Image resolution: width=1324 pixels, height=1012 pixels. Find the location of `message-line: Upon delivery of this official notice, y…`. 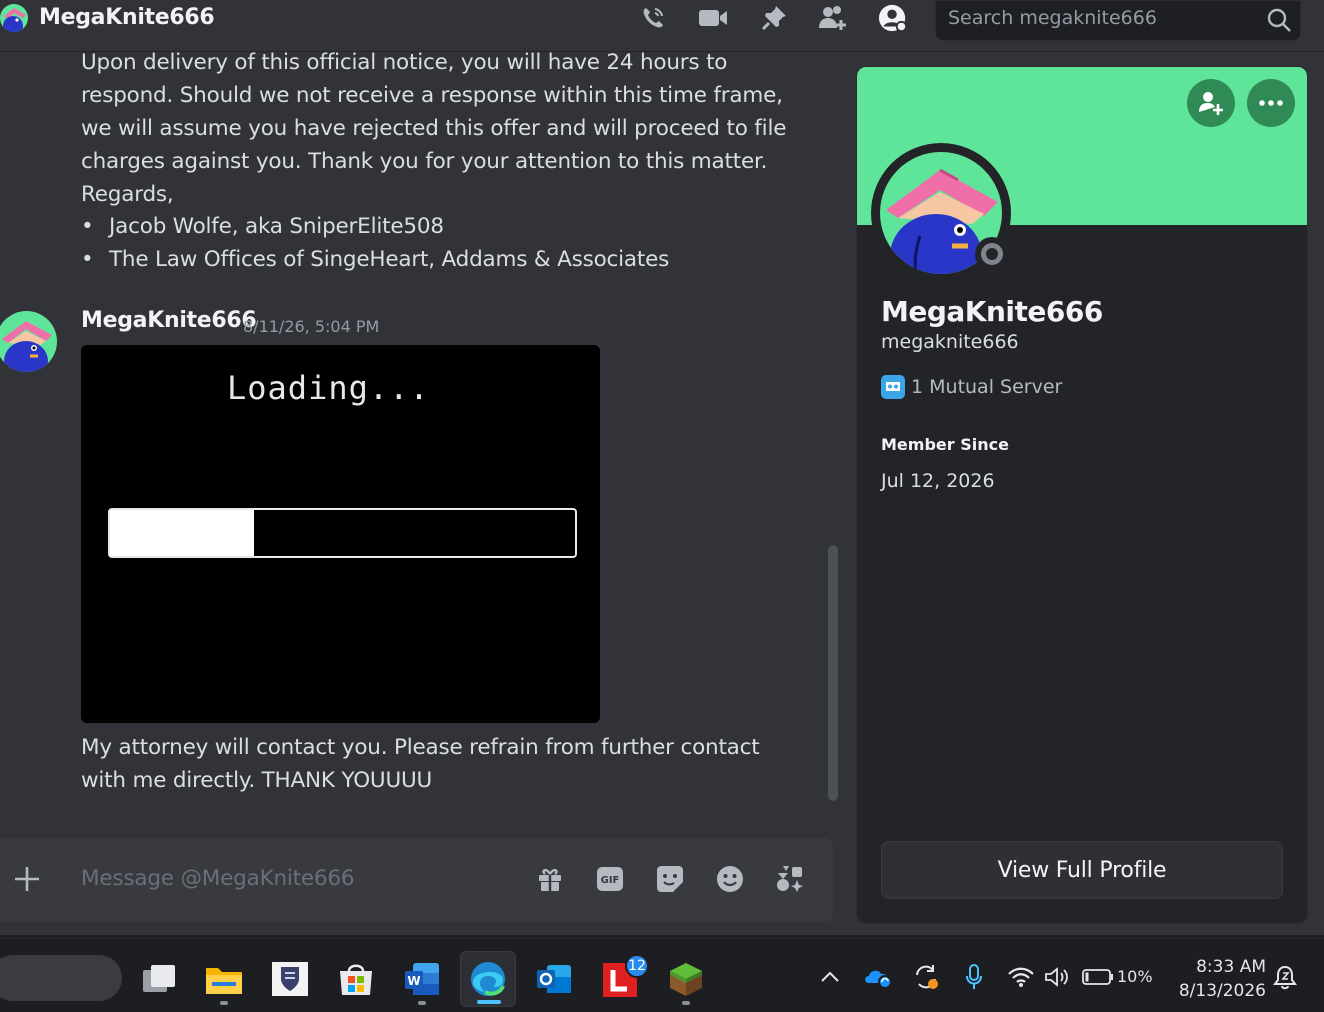

message-line: Upon delivery of this official notice, y… is located at coordinates (404, 62).